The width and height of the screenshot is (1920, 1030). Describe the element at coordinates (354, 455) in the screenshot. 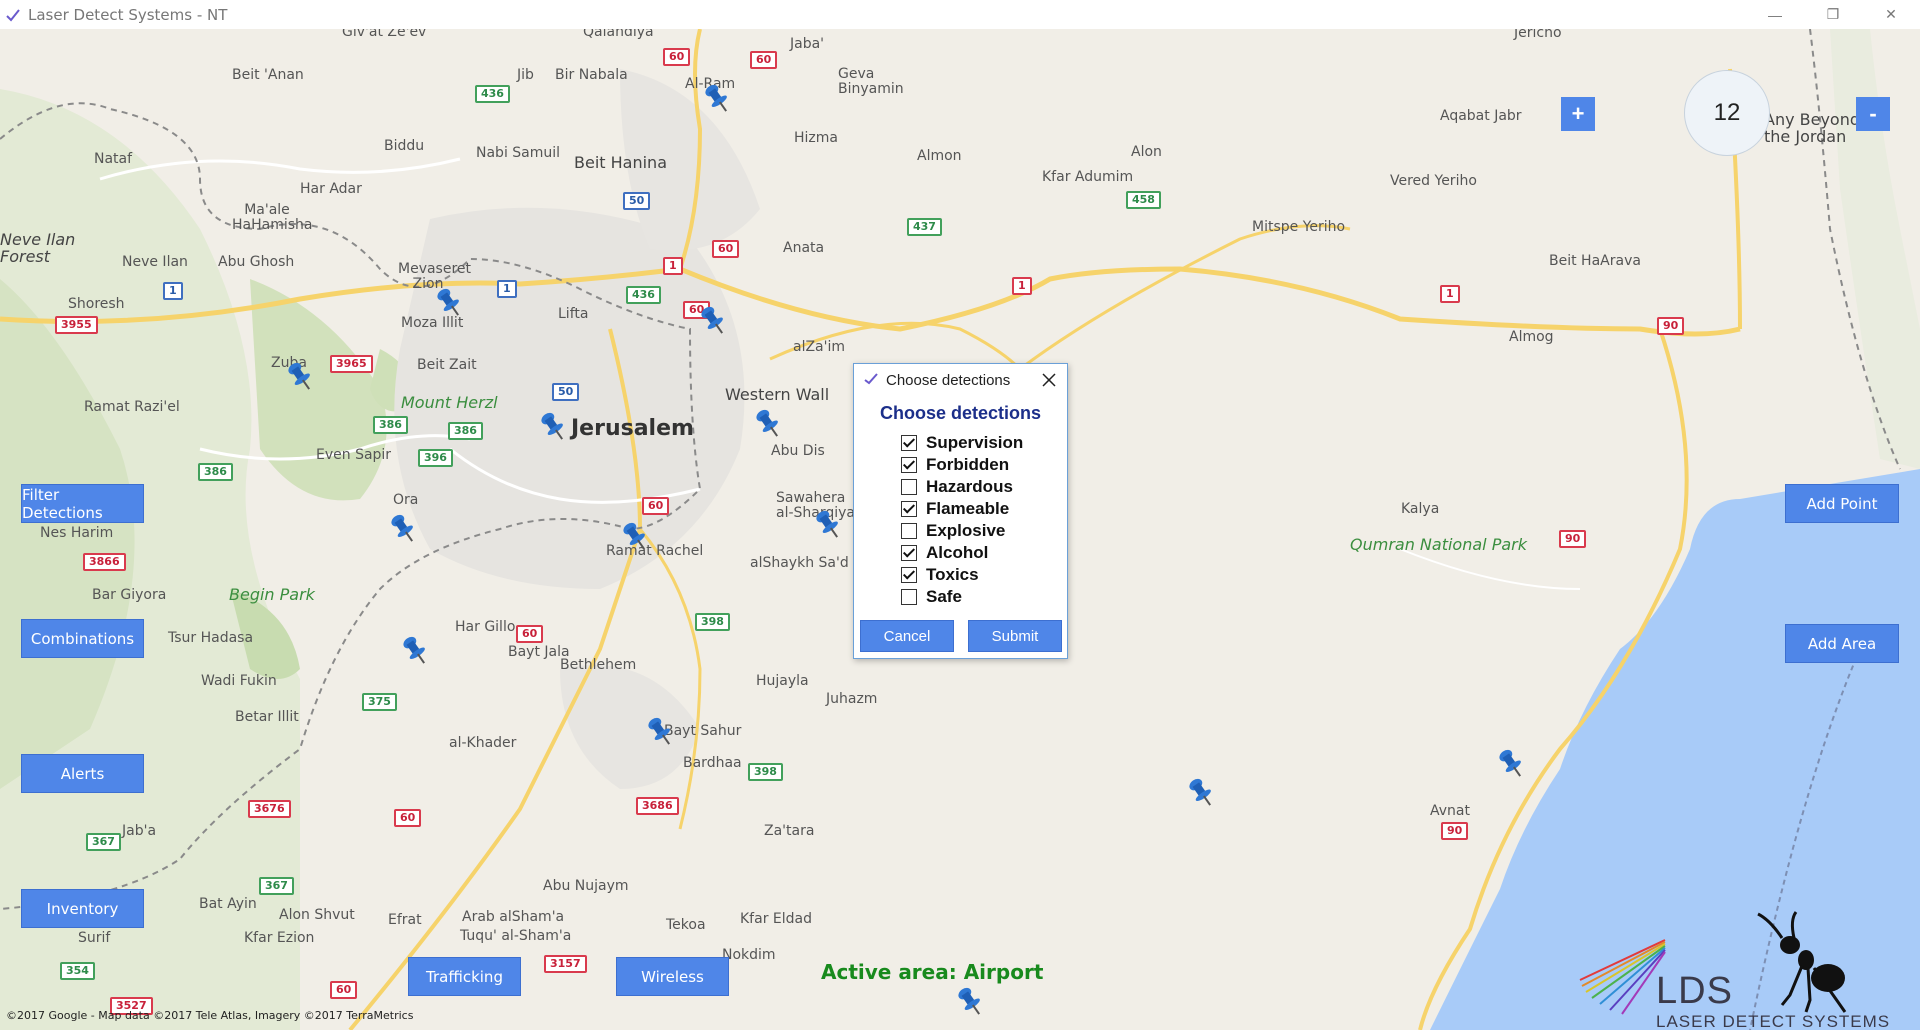

I see `map-label: Even Sapir` at that location.